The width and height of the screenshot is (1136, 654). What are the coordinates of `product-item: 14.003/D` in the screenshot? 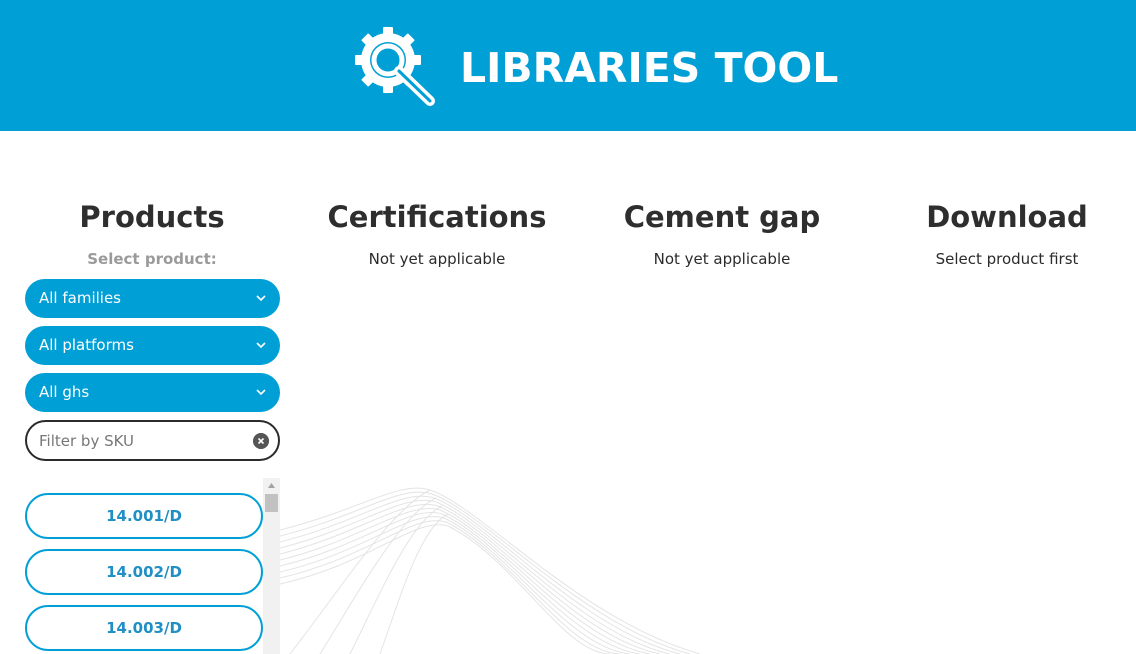 It's located at (144, 628).